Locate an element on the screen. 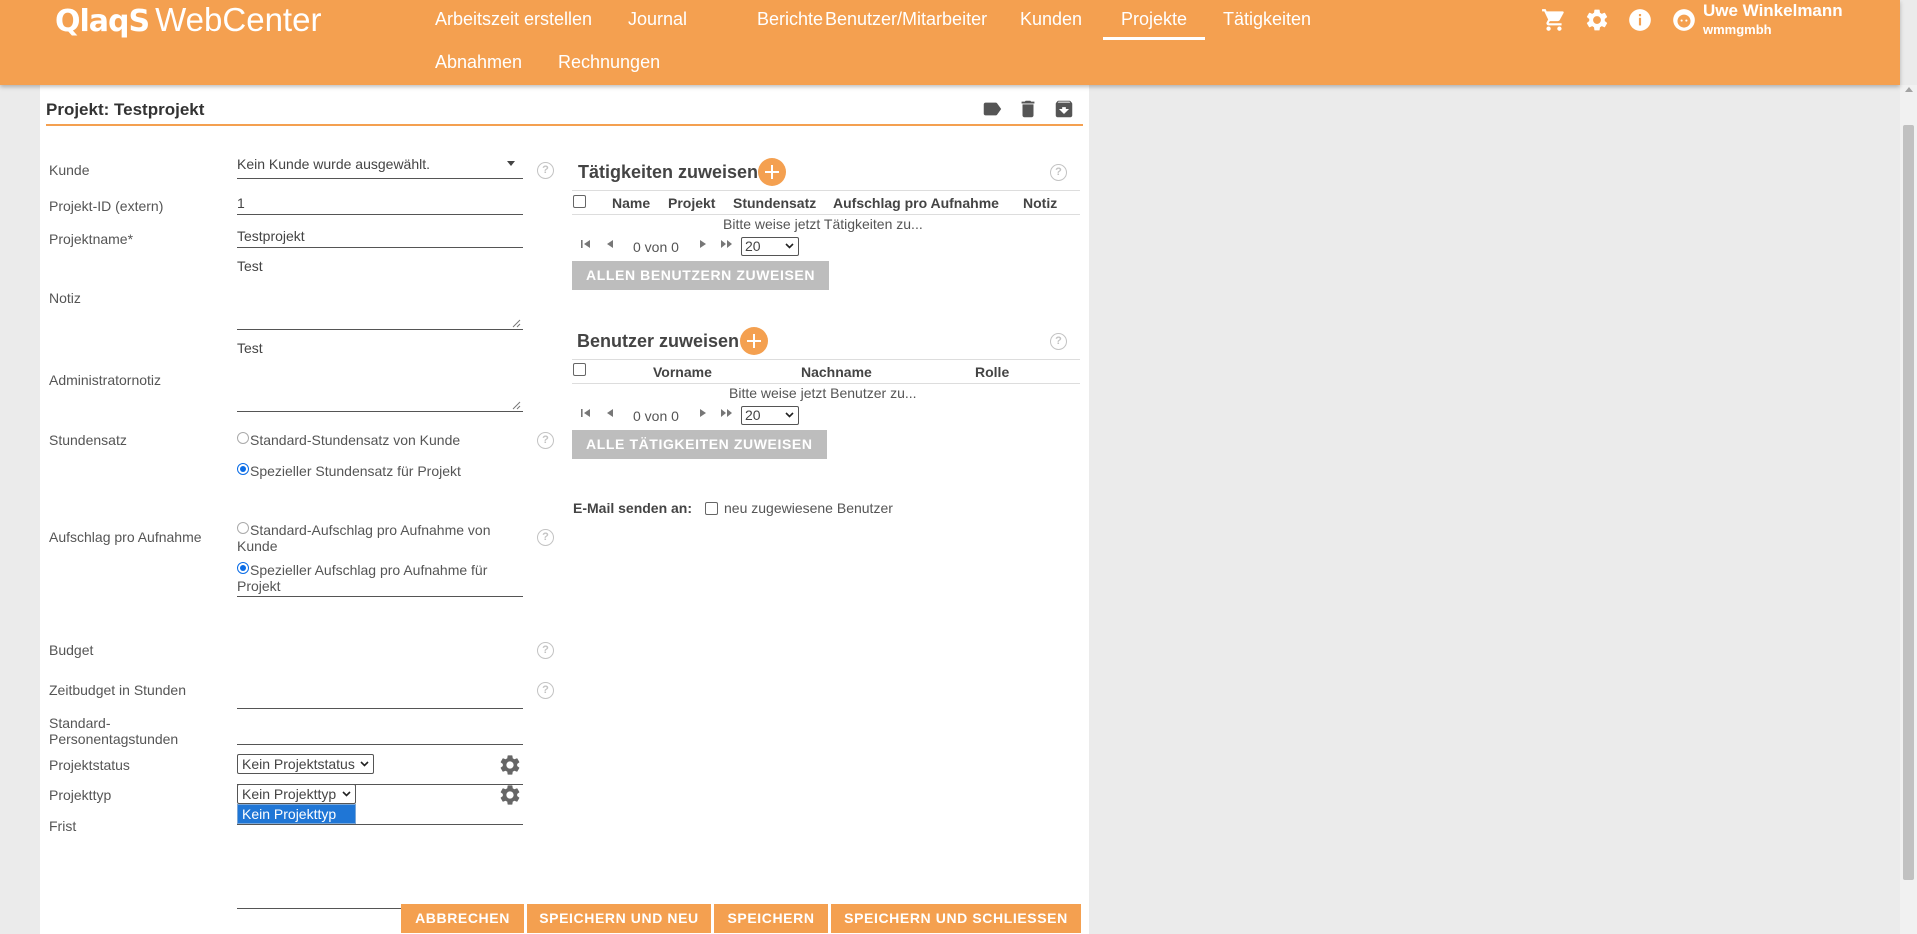 This screenshot has width=1917, height=934. nav-kunden: Kunden is located at coordinates (1051, 19).